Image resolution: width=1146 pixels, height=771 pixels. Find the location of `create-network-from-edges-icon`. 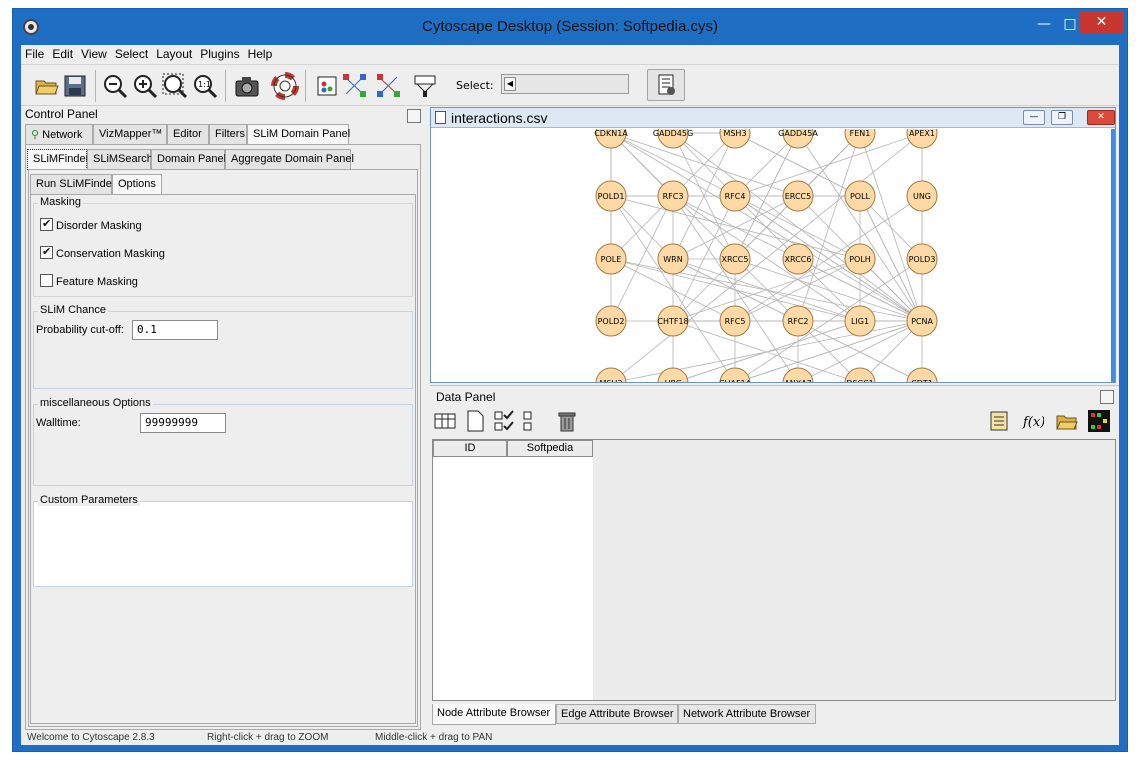

create-network-from-edges-icon is located at coordinates (389, 86).